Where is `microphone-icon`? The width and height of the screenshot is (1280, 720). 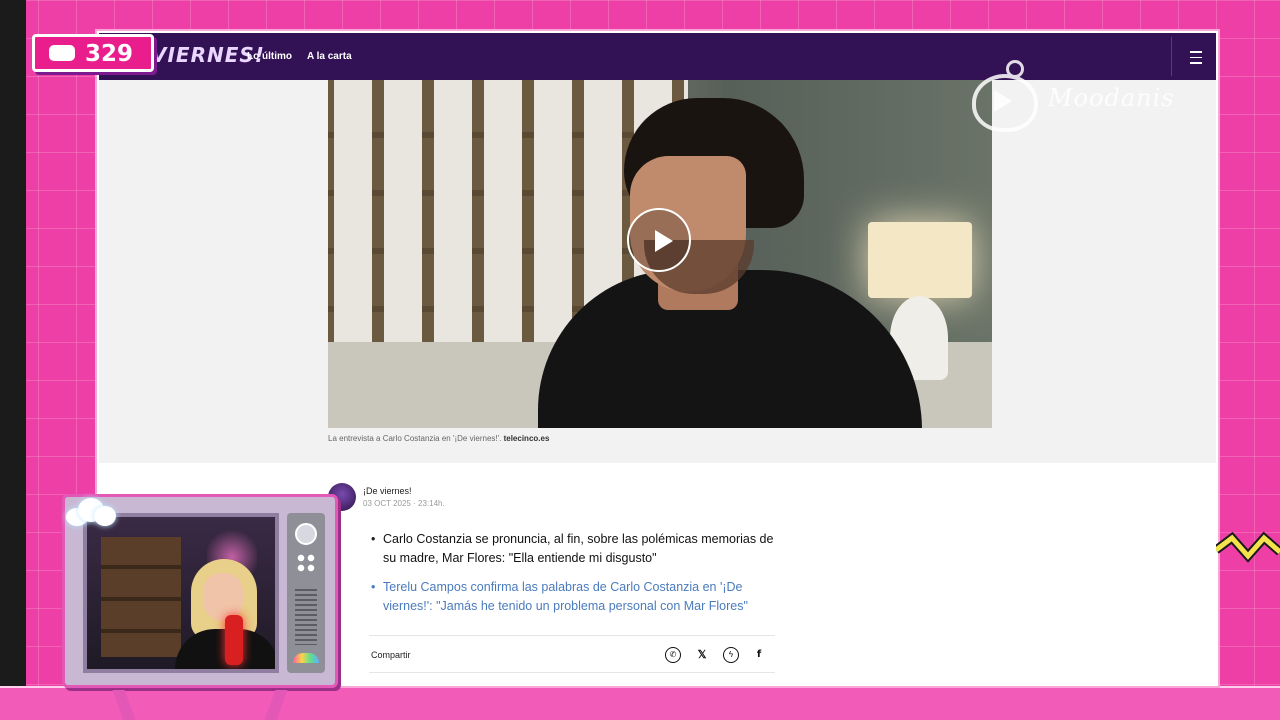
microphone-icon is located at coordinates (234, 640).